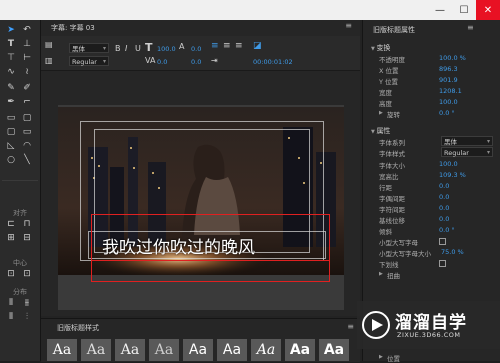  I want to click on font-family-select: 黑体 ▾, so click(467, 141).